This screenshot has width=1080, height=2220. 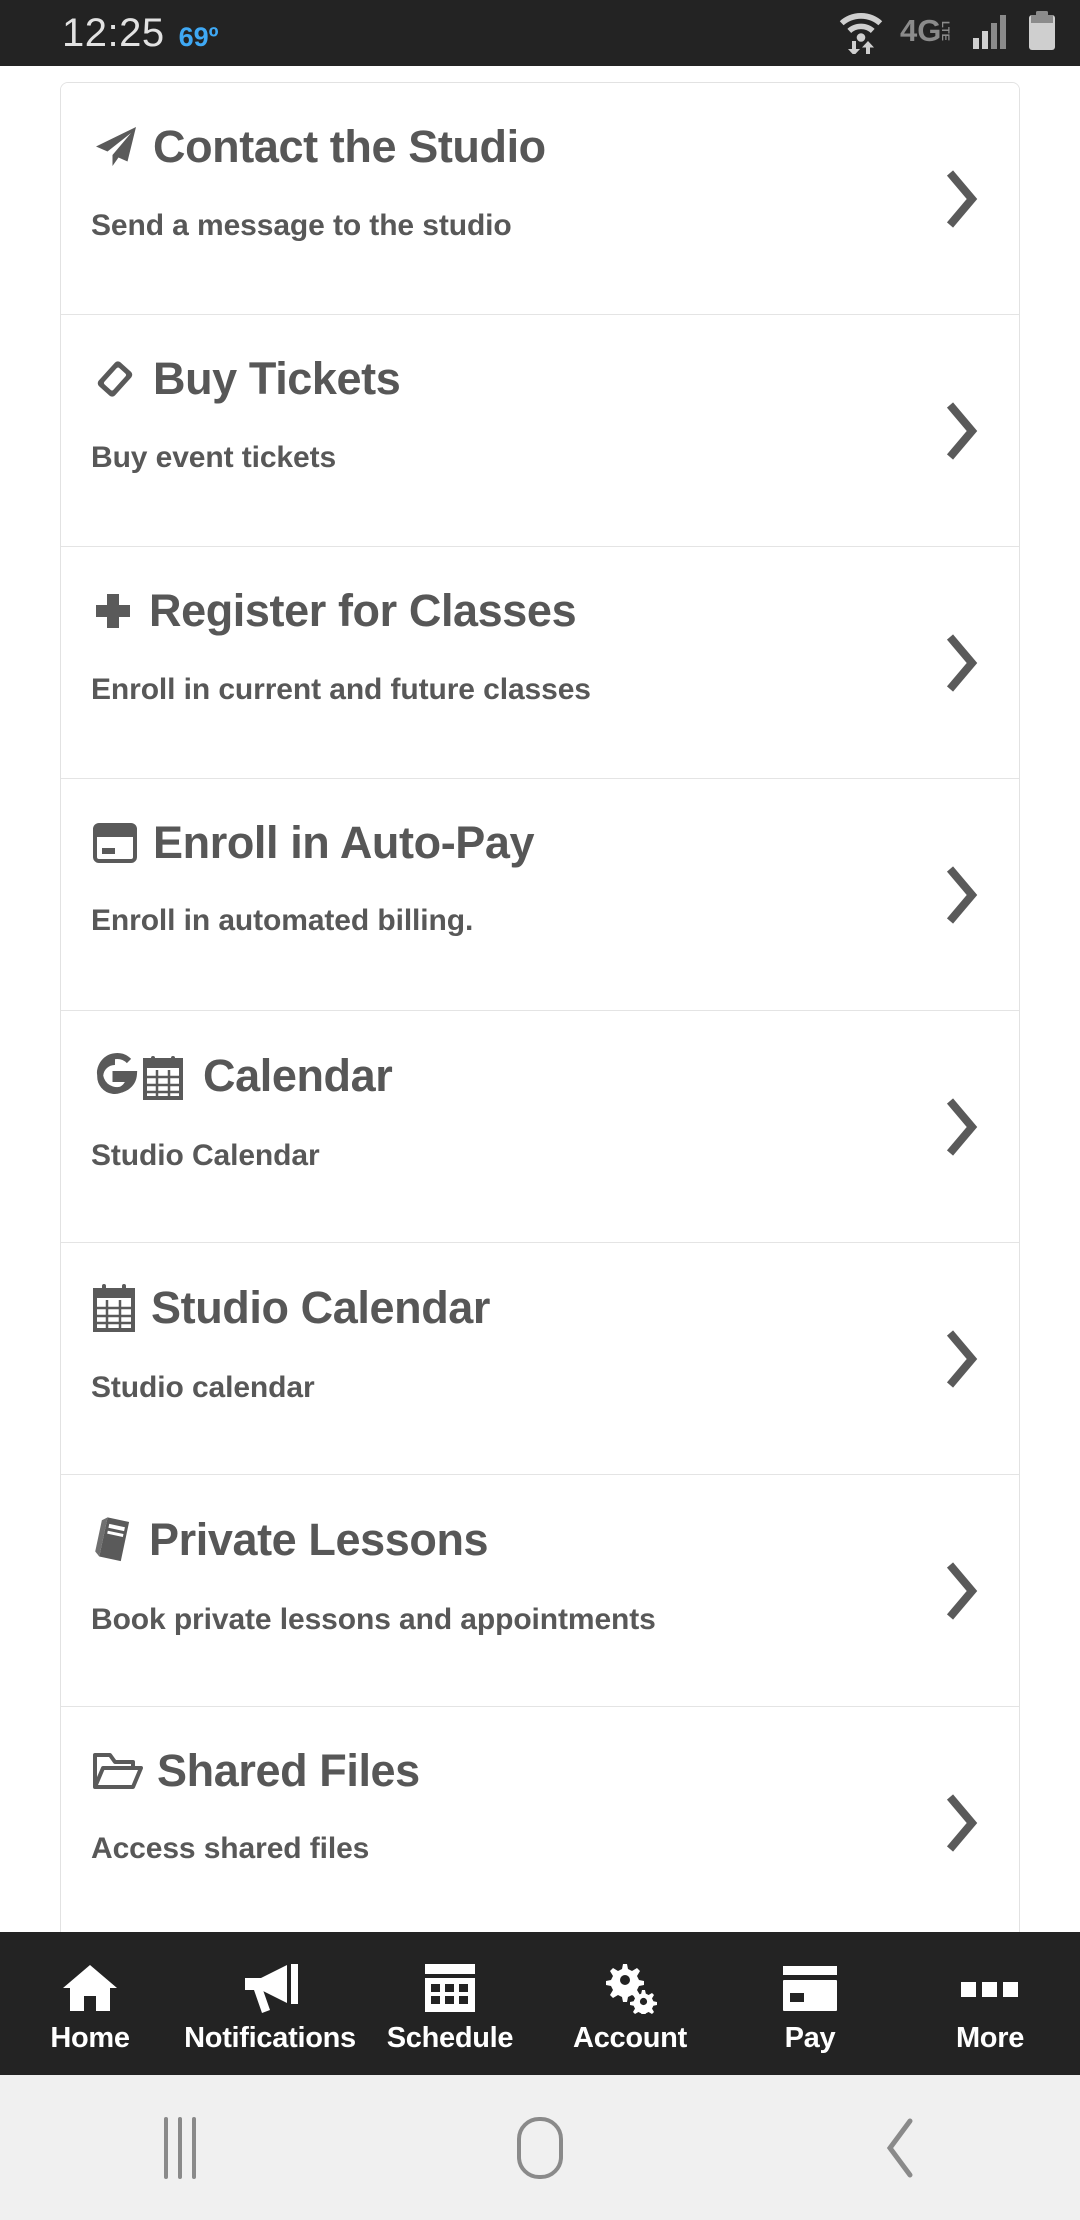 I want to click on bullhorn-icon, so click(x=270, y=1986).